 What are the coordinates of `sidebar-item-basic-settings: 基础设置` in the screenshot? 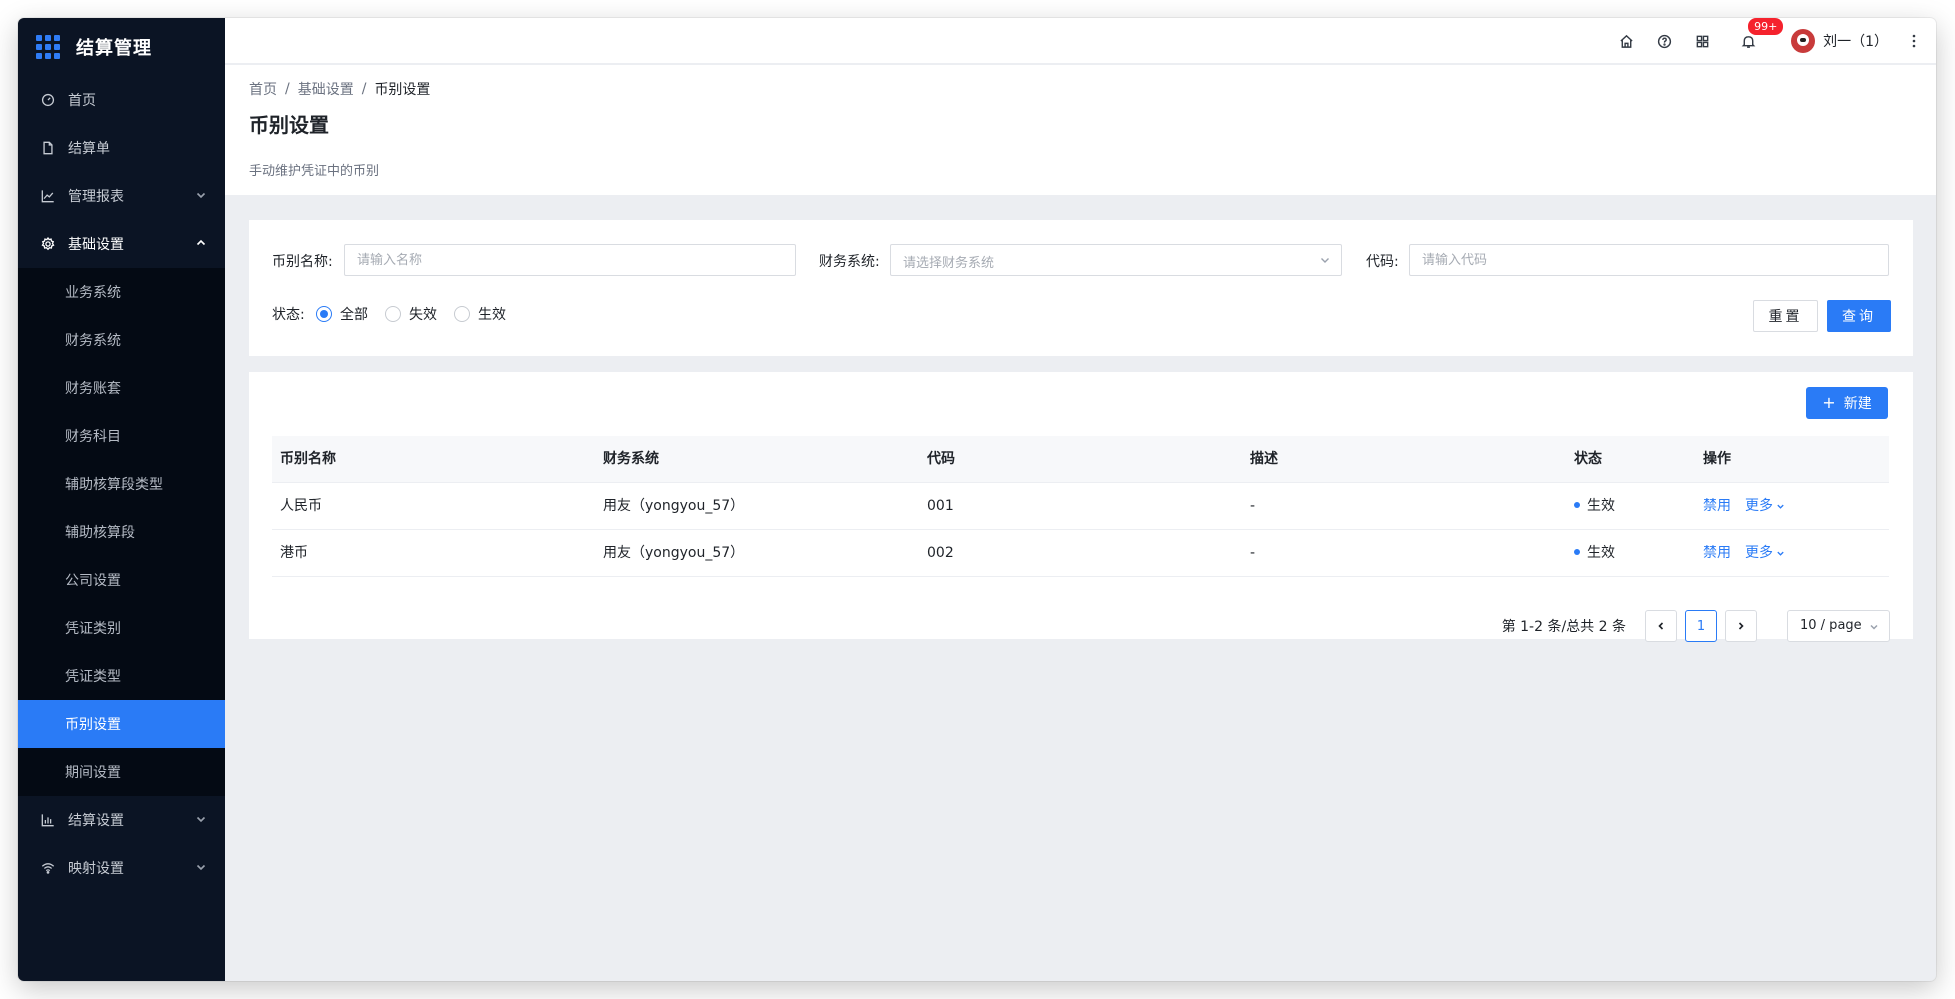 It's located at (121, 244).